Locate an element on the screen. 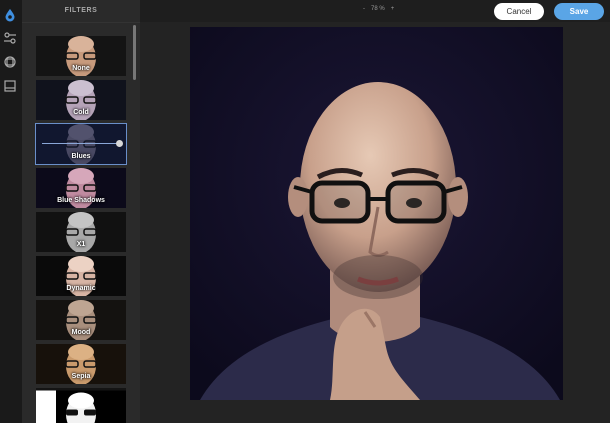 The width and height of the screenshot is (610, 423). filter-thumb-none: None is located at coordinates (81, 56).